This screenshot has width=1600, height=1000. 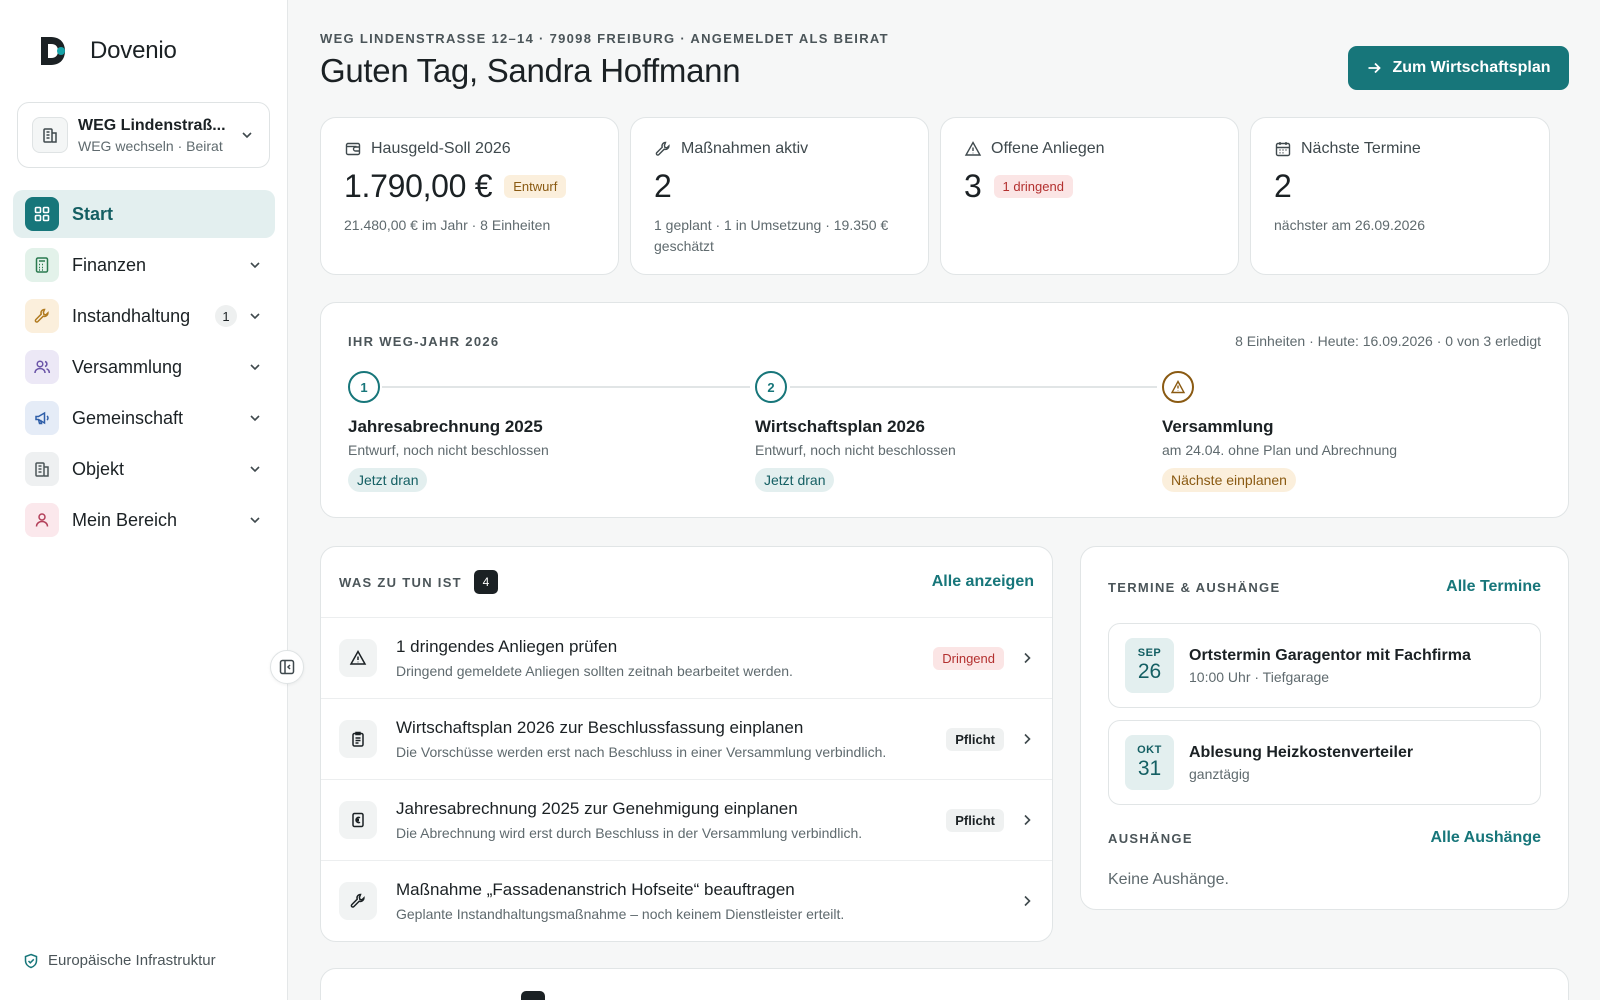 I want to click on clipboard-icon, so click(x=358, y=739).